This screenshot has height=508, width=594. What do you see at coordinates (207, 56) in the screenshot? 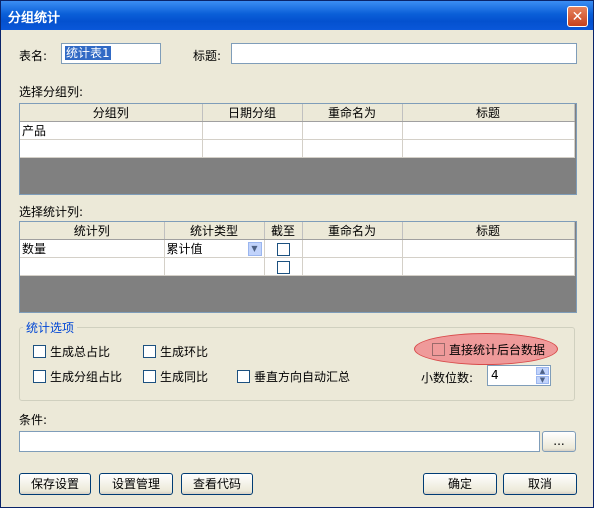
I see `title-label: 标题:` at bounding box center [207, 56].